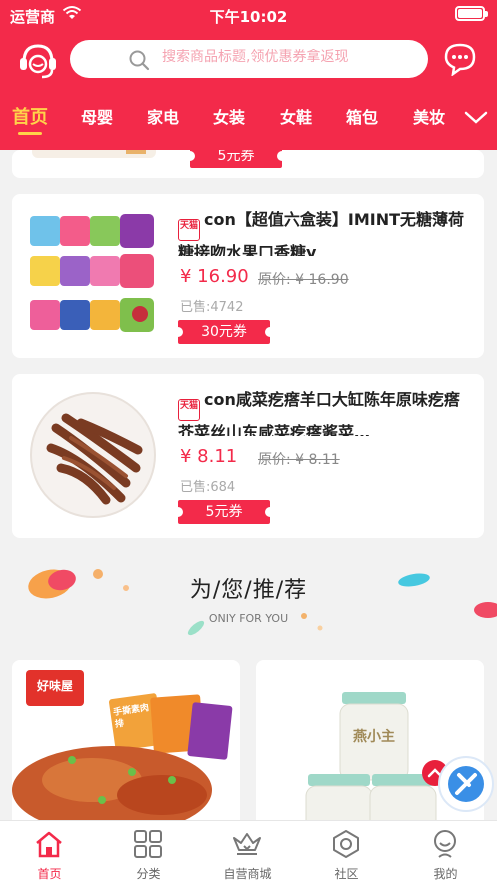 This screenshot has height=883, width=497. Describe the element at coordinates (429, 116) in the screenshot. I see `tab-beauty: 美妆` at that location.